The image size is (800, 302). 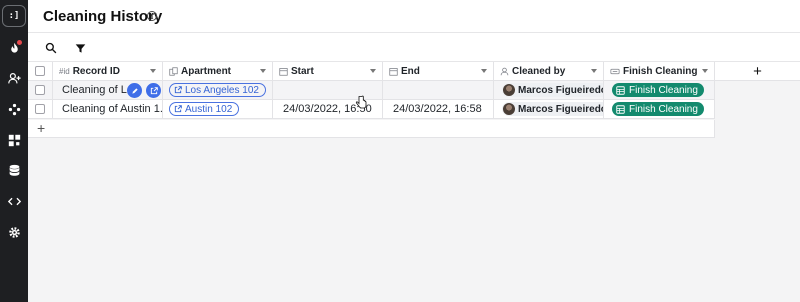 I want to click on apartment-cell: Los Angeles 102, so click(x=218, y=90).